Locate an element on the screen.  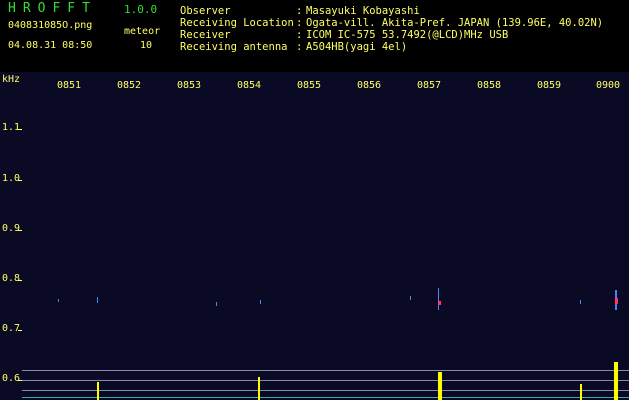
receiver-value: ICOM IC-575 53.7492(@LCD)MHz USB is located at coordinates (407, 35).